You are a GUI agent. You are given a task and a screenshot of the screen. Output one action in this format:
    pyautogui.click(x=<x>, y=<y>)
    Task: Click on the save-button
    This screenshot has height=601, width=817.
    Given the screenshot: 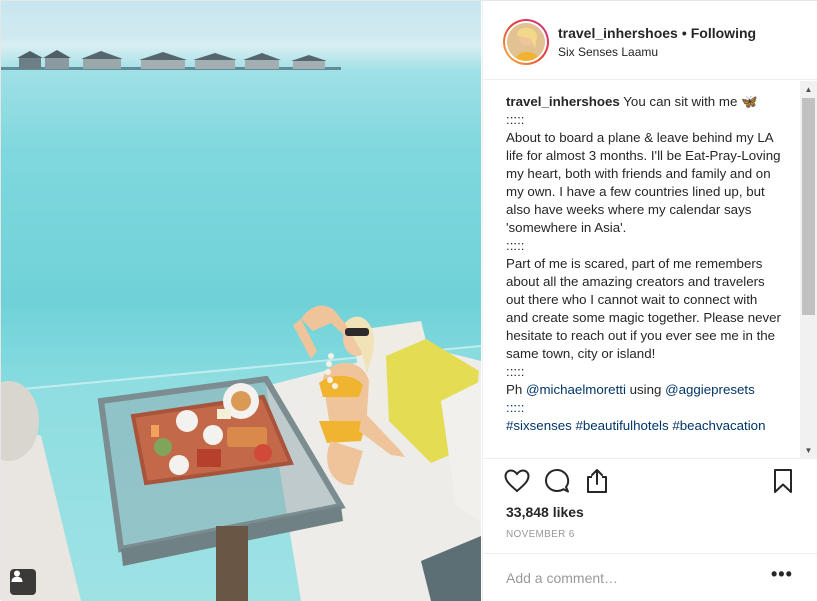 What is the action you would take?
    pyautogui.click(x=783, y=481)
    